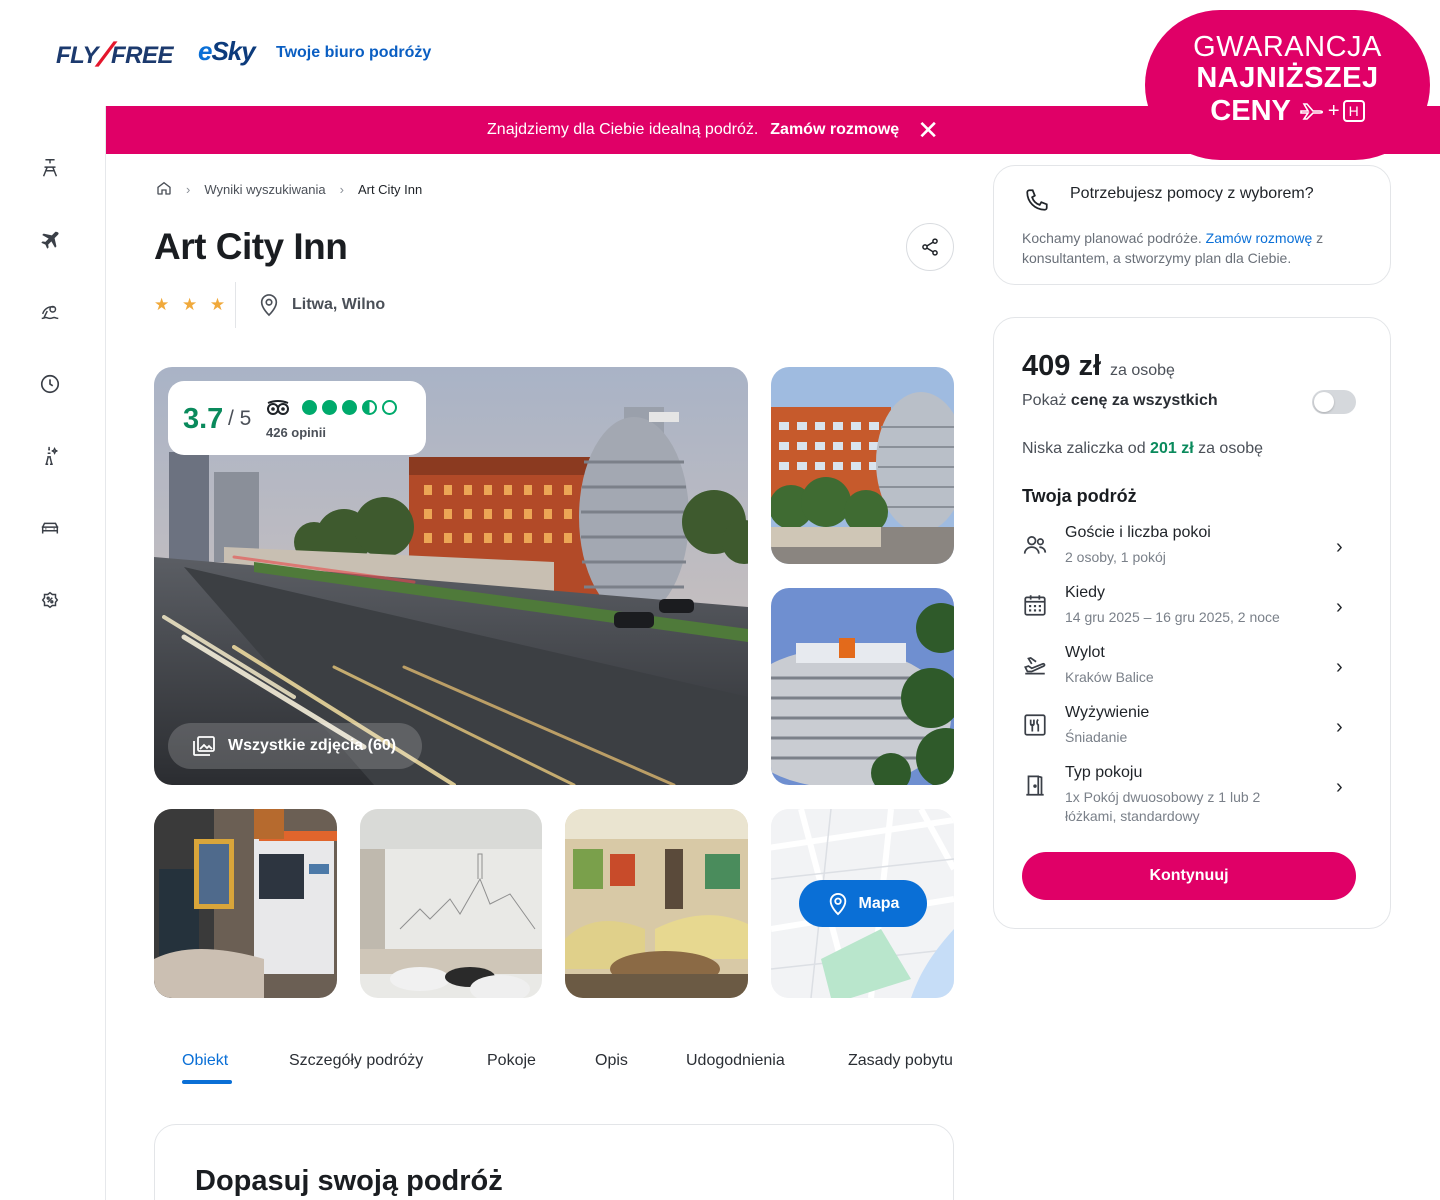  Describe the element at coordinates (296, 432) in the screenshot. I see `review-count: 426 opinii` at that location.